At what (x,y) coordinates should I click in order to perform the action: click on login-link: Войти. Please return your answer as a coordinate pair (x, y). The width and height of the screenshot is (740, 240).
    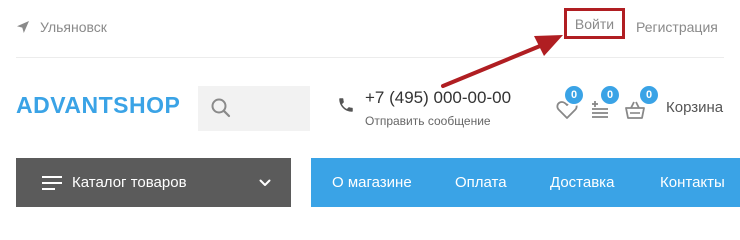
    Looking at the image, I should click on (594, 23).